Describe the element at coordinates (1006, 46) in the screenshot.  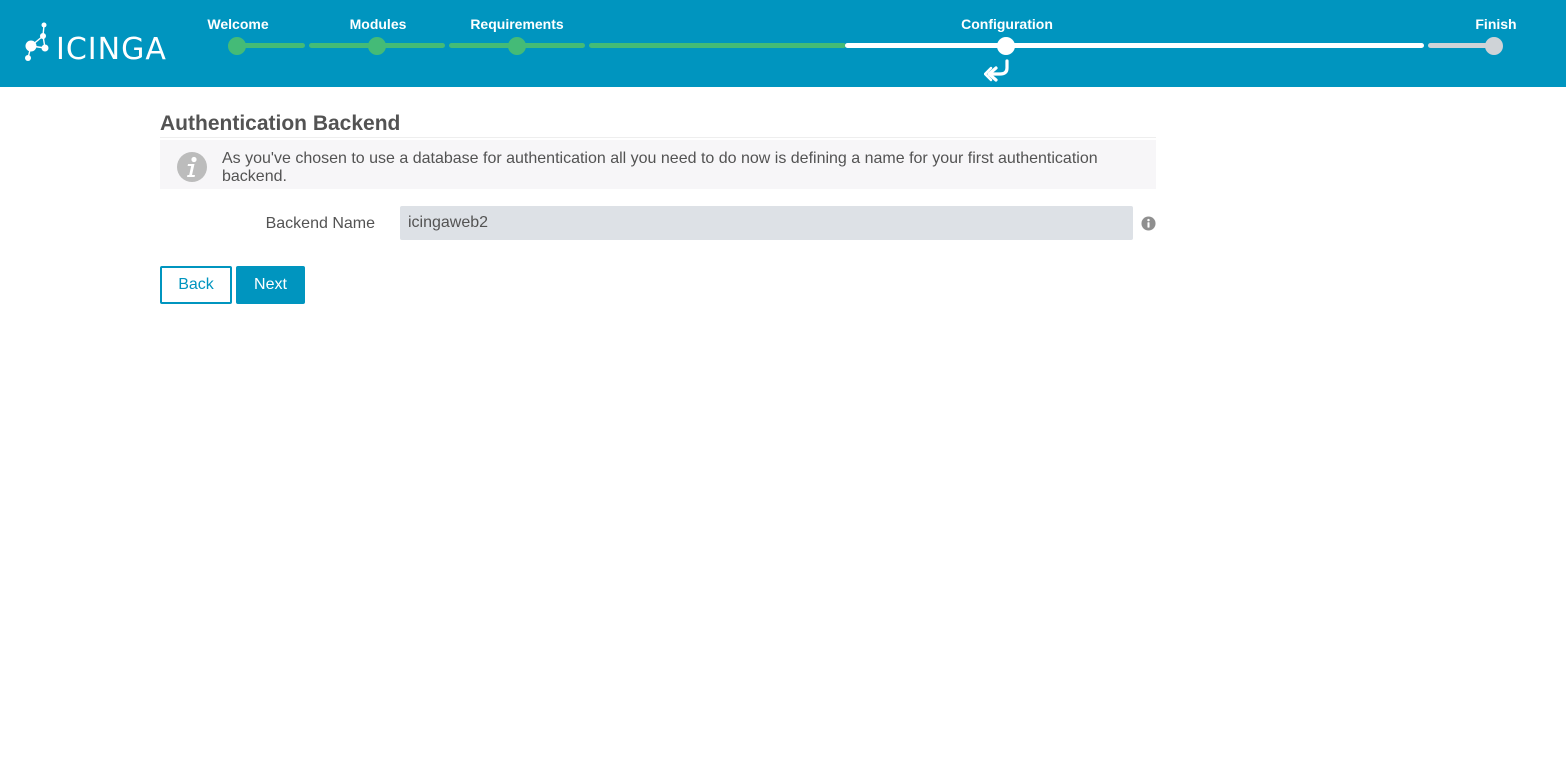
I see `step-dot-configuration` at that location.